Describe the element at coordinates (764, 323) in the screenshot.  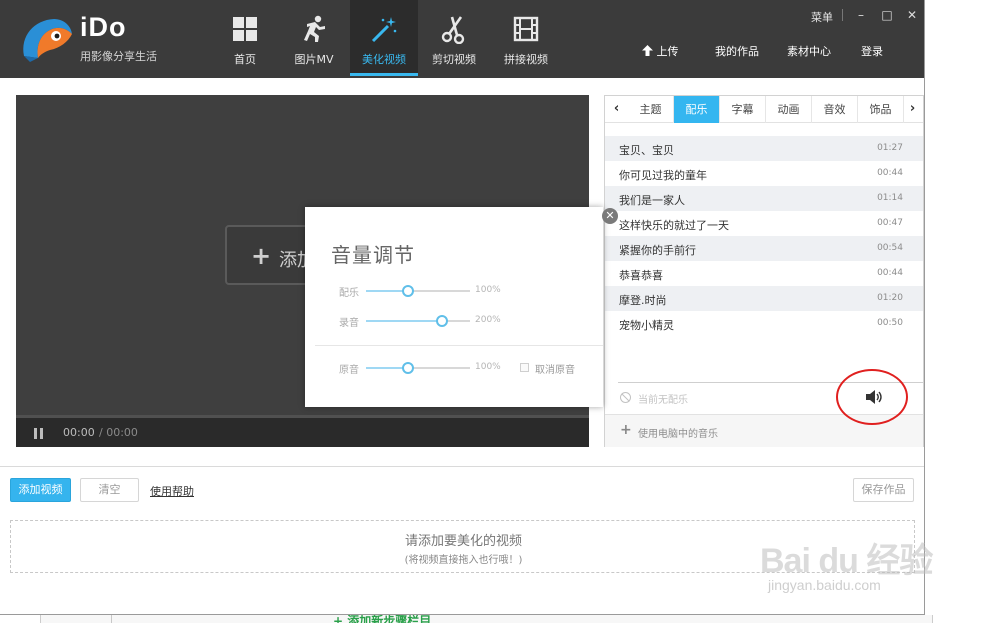
I see `list-item: 宠物小精灵 00:50` at that location.